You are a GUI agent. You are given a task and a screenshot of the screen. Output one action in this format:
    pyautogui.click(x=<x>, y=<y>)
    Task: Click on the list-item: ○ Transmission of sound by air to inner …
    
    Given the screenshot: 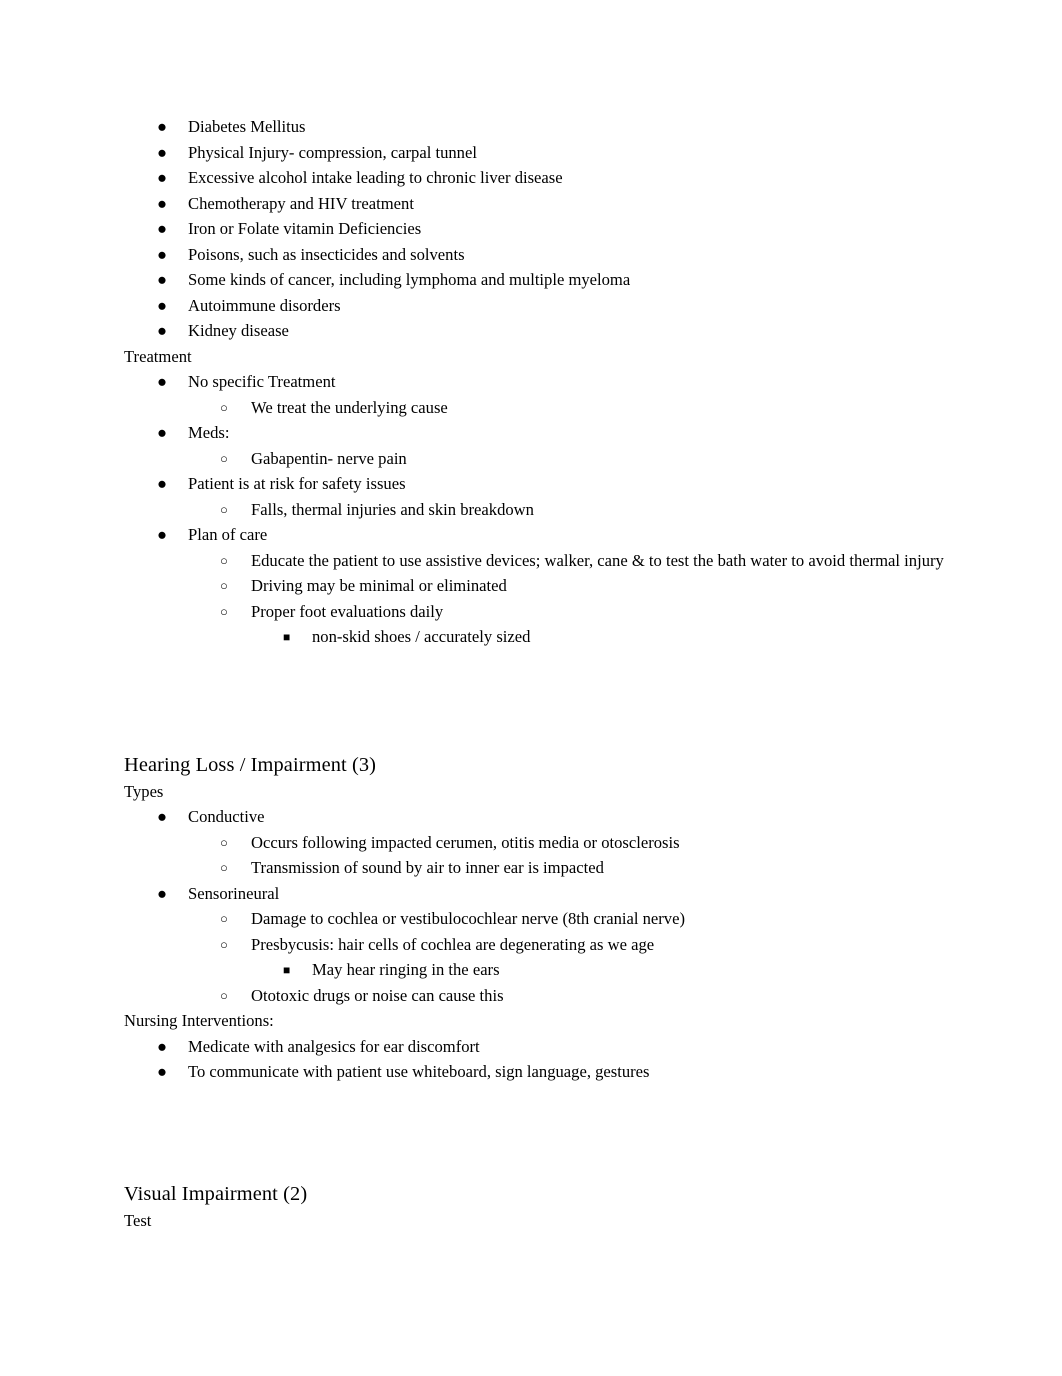 What is the action you would take?
    pyautogui.click(x=534, y=868)
    